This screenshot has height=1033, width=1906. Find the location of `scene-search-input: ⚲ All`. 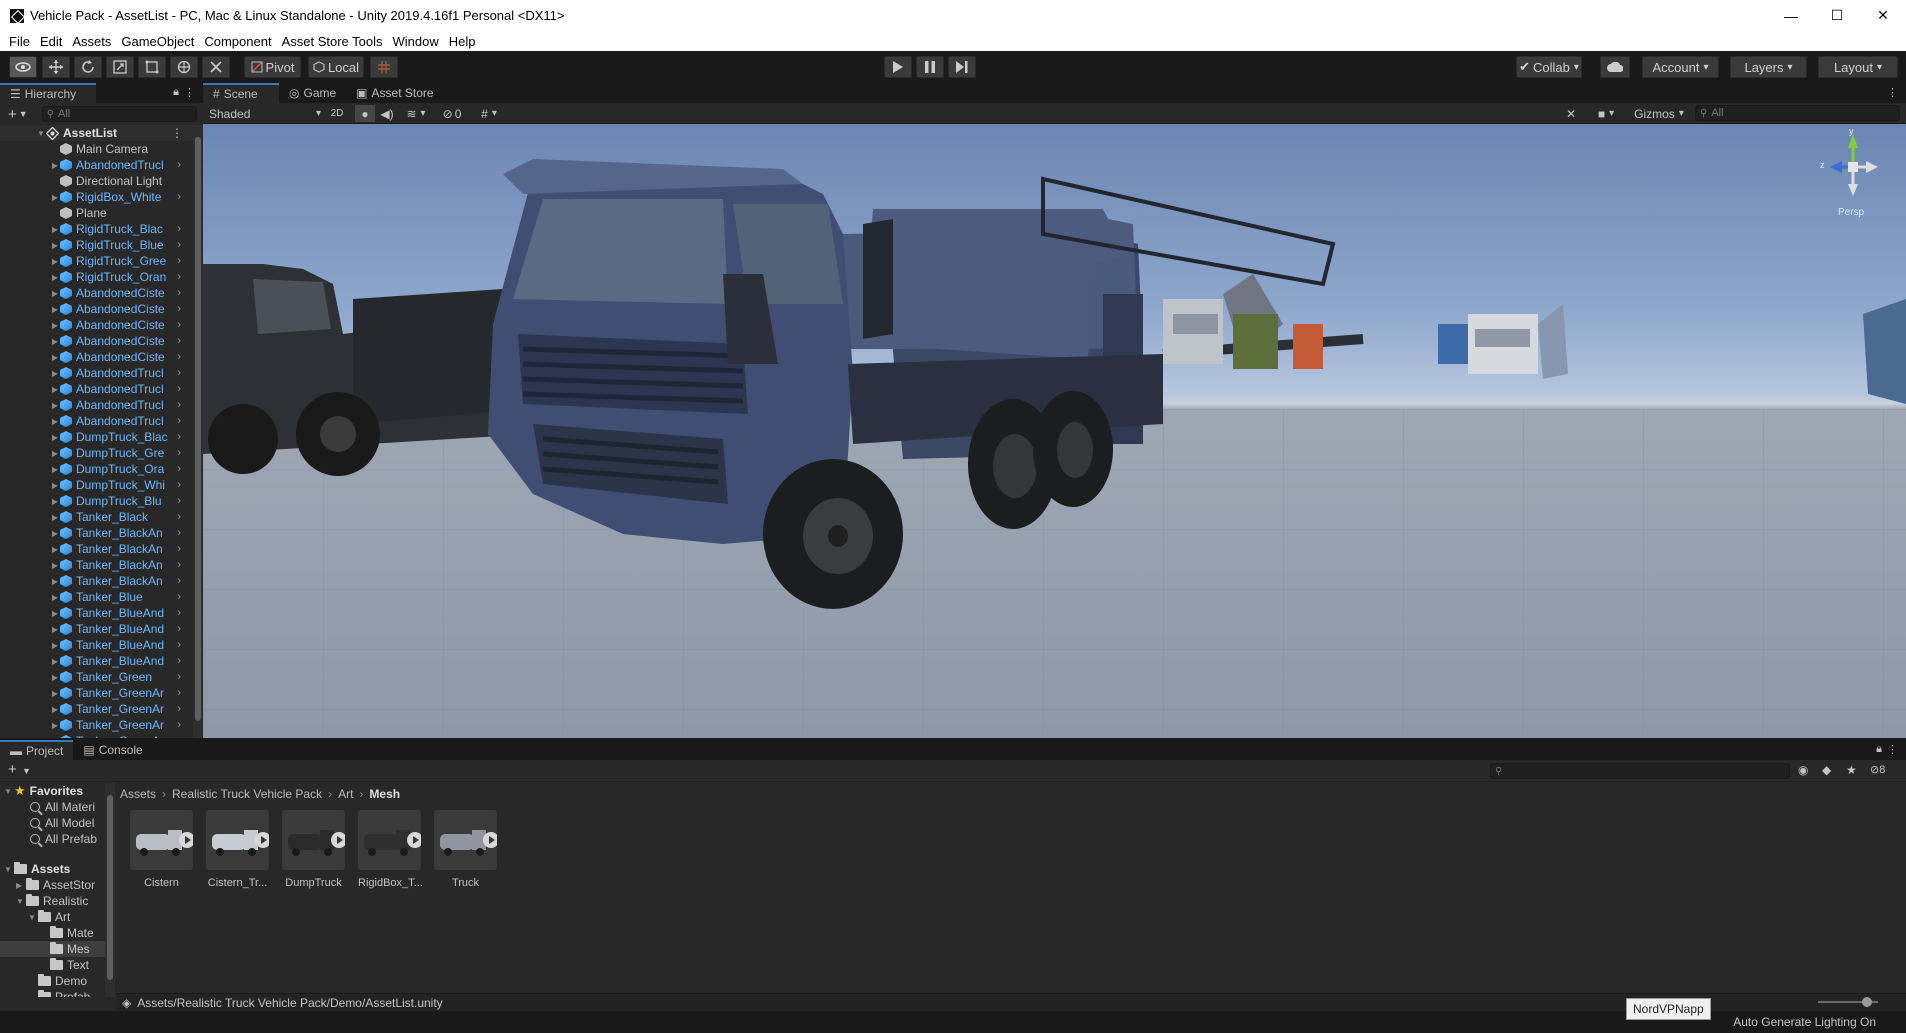

scene-search-input: ⚲ All is located at coordinates (1797, 113).